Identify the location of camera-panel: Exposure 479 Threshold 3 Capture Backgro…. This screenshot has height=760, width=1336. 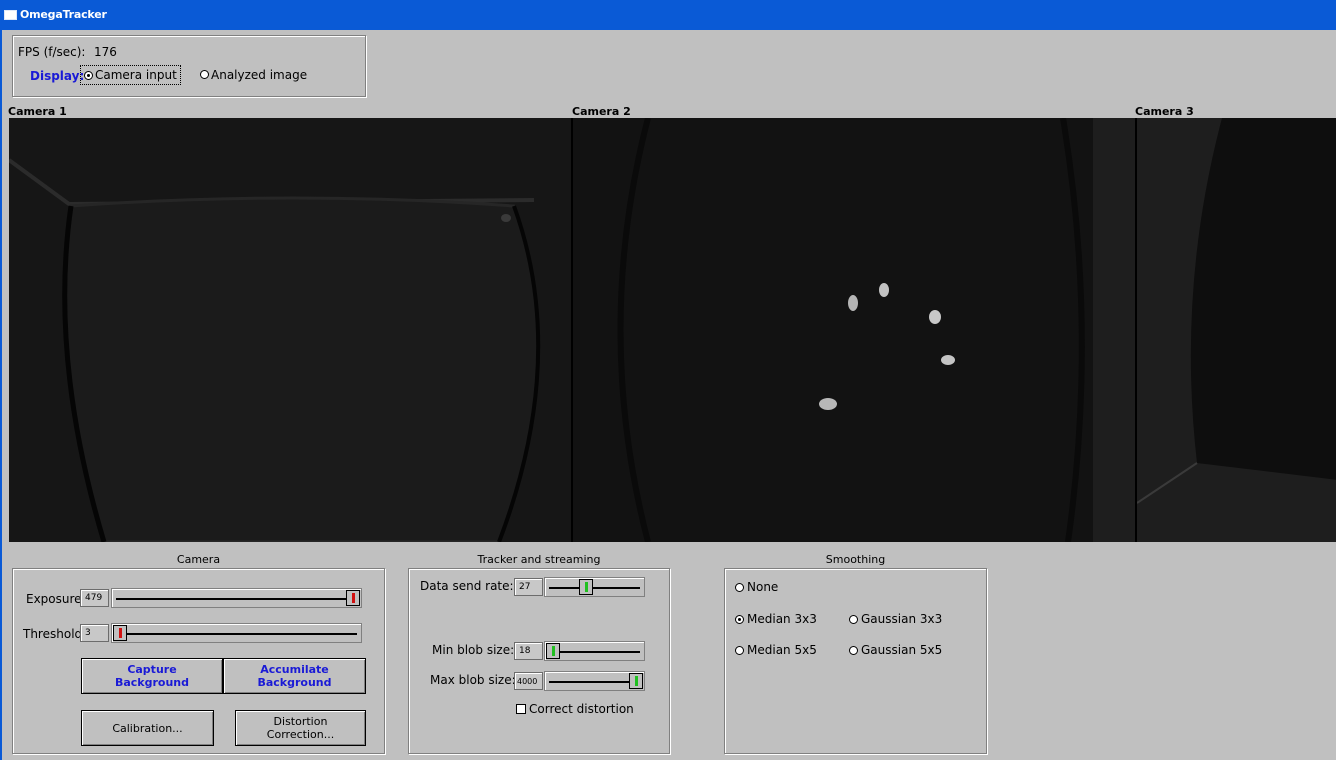
(198, 661).